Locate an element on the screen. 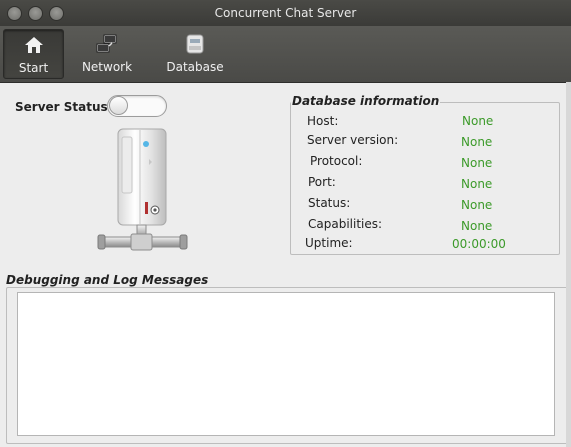  close-window-button is located at coordinates (14, 13).